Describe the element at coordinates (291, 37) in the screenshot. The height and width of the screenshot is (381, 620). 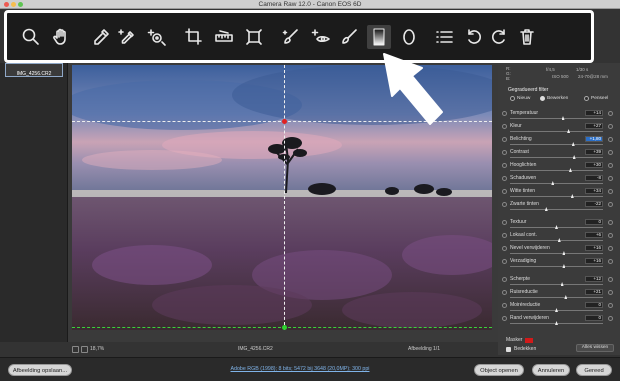
I see `spot-removal-tool-button` at that location.